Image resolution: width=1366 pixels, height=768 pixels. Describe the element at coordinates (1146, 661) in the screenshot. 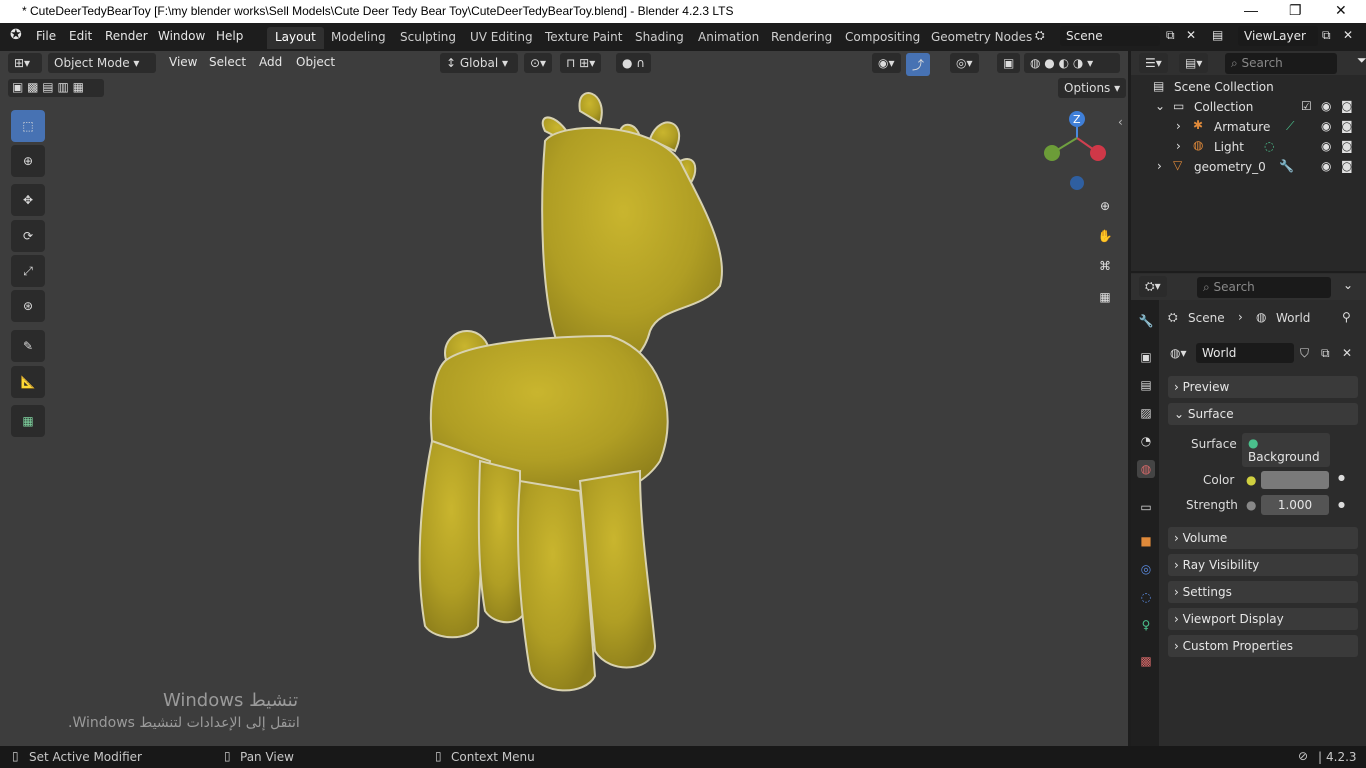

I see `texture-tab-icon: ▩` at that location.